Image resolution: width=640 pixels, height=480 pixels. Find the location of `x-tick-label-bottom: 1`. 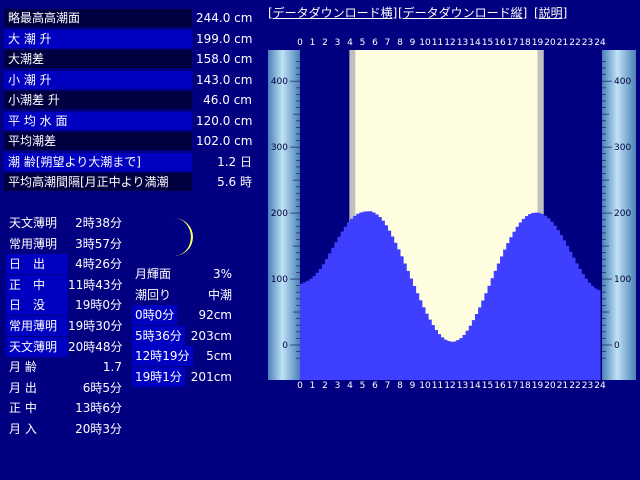

x-tick-label-bottom: 1 is located at coordinates (313, 386).